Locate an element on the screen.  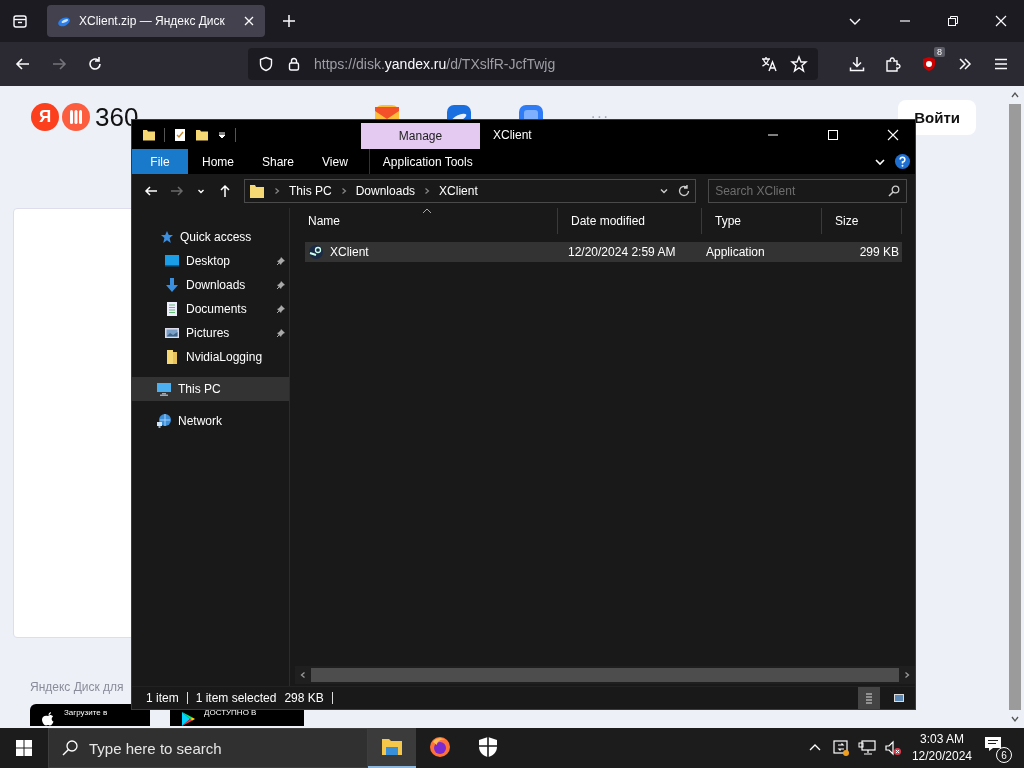
taskbar-search-box: Type here to search is located at coordinates (208, 748).